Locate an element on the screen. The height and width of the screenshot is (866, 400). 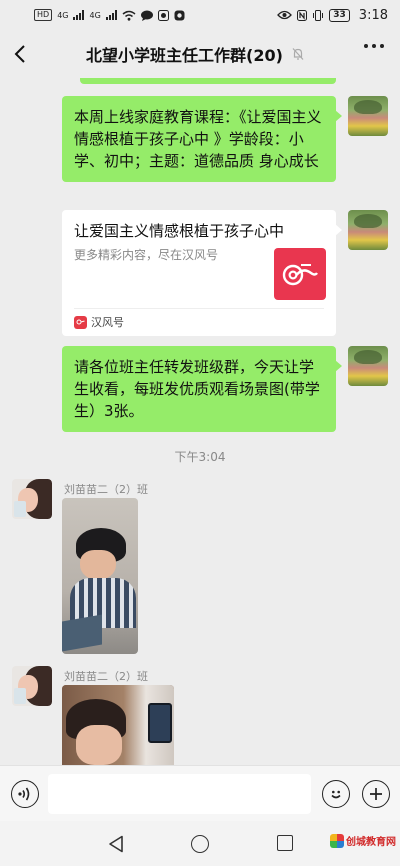
watermark-logo-icon is located at coordinates (337, 840).